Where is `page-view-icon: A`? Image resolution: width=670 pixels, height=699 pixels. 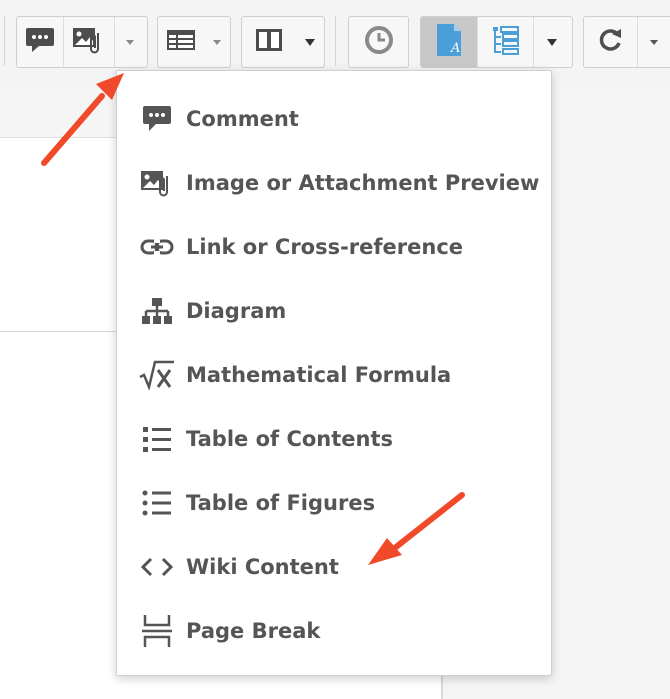 page-view-icon: A is located at coordinates (449, 42).